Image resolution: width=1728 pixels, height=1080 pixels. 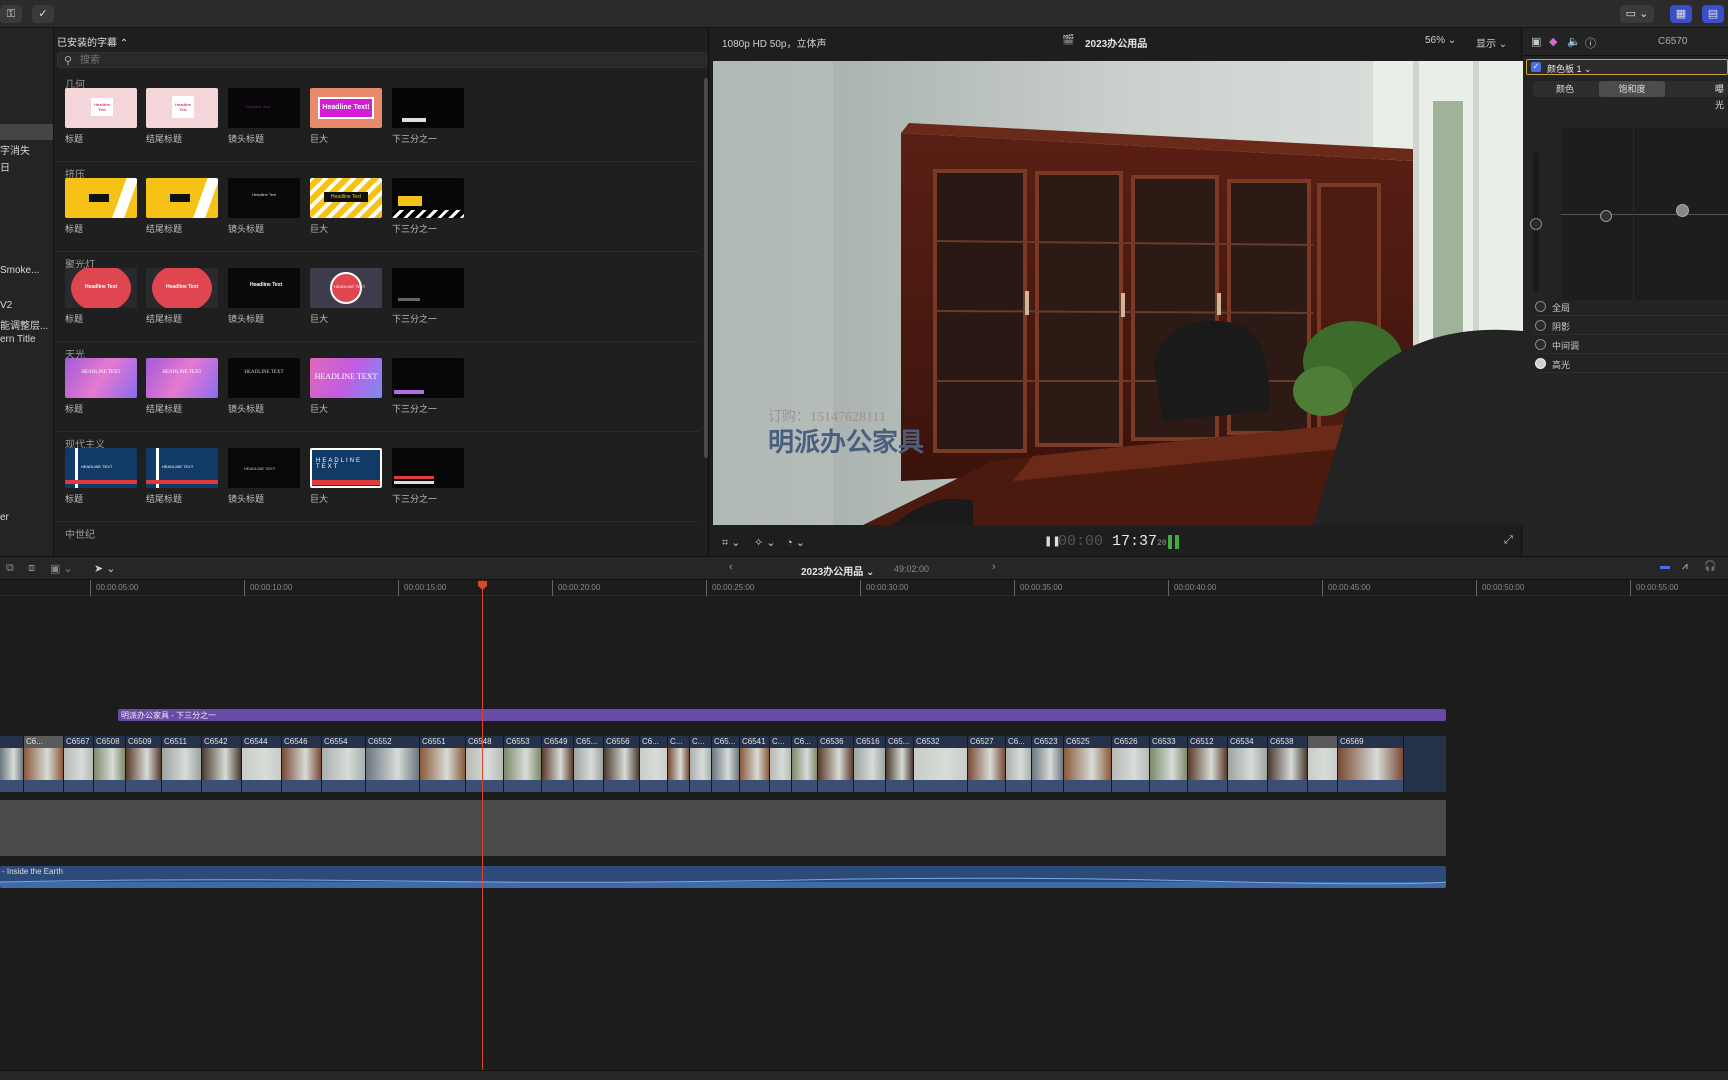 What do you see at coordinates (105, 568) in the screenshot?
I see `select-tool-icon: ➤ ⌄` at bounding box center [105, 568].